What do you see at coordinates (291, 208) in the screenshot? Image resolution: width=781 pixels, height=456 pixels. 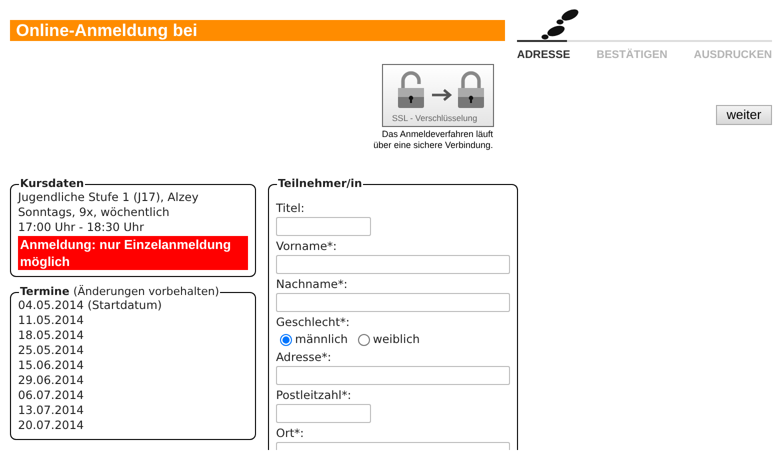 I see `field-label: Titel:` at bounding box center [291, 208].